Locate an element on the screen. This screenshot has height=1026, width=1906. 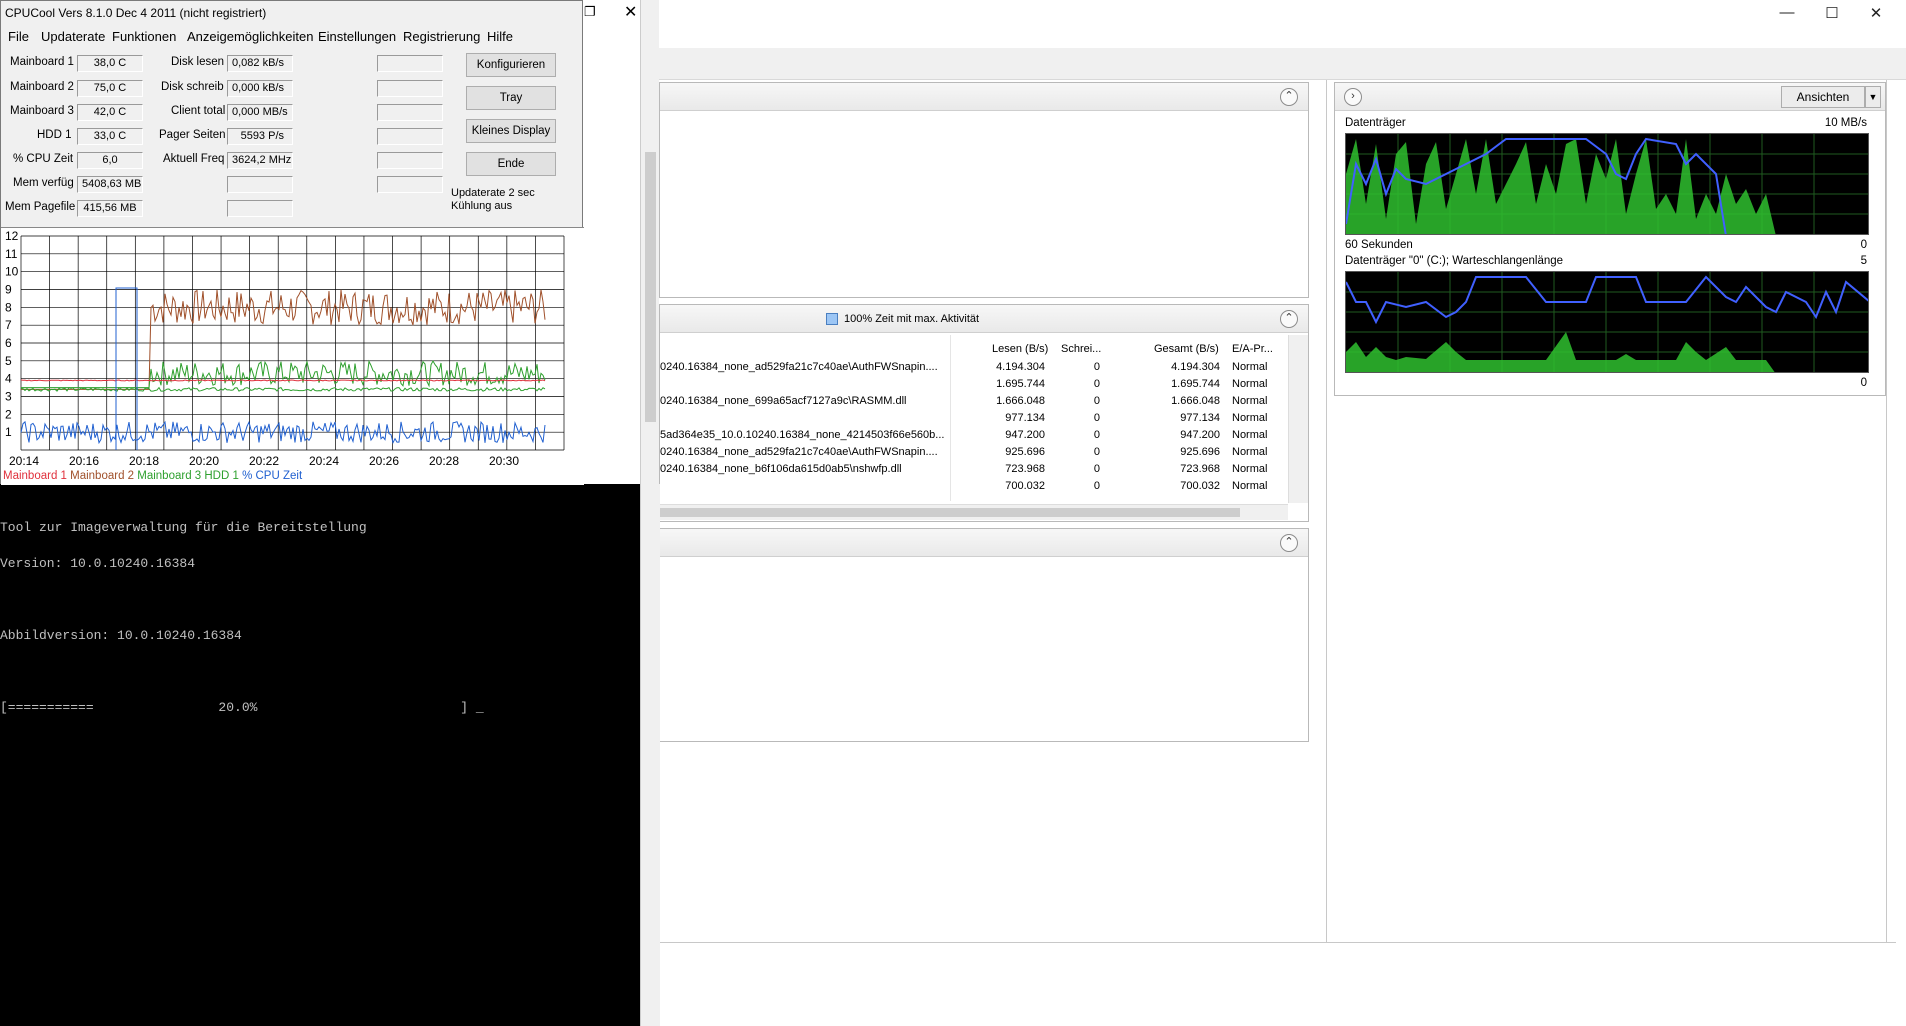
y-tick-label: 10 is located at coordinates (12, 272).